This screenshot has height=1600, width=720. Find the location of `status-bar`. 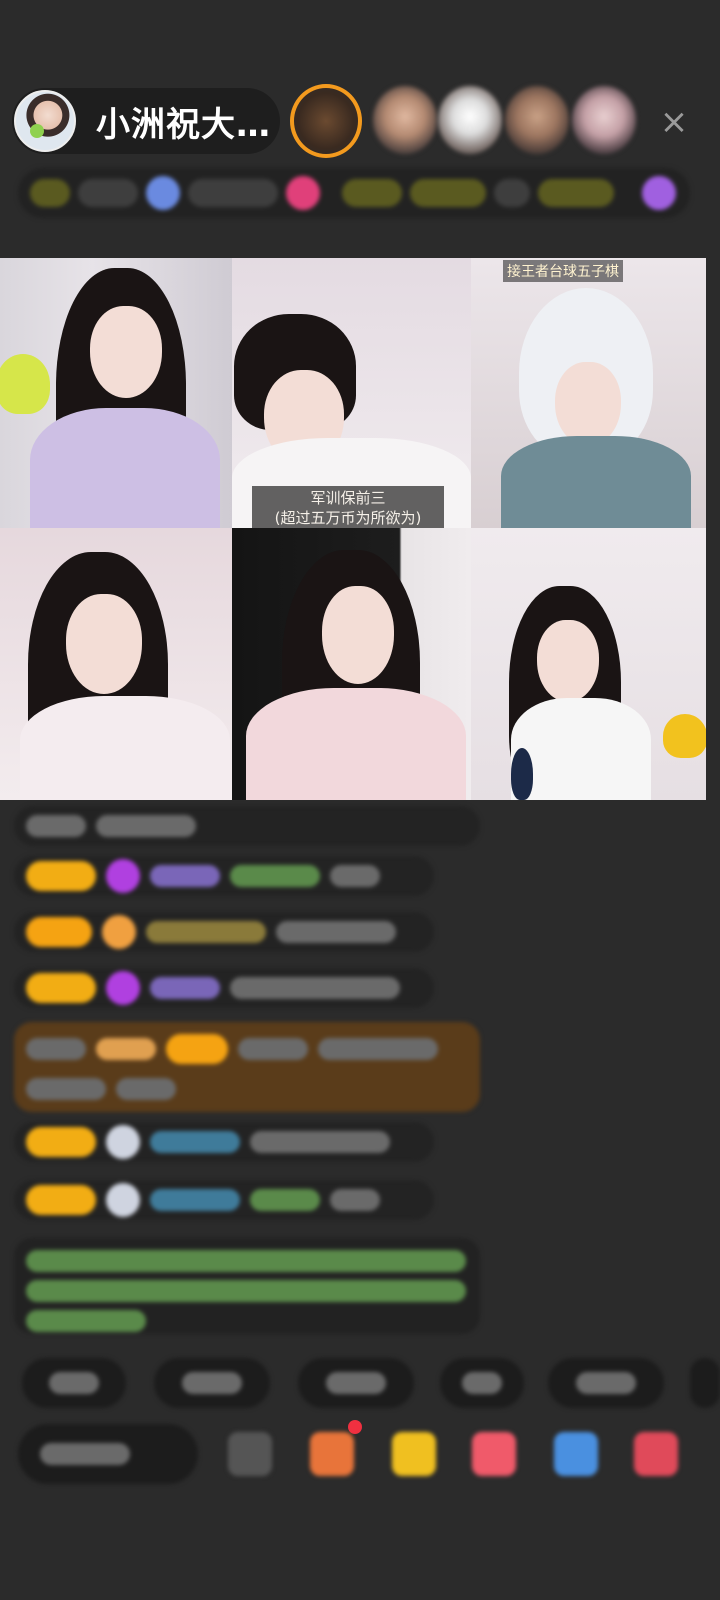

status-bar is located at coordinates (354, 193).